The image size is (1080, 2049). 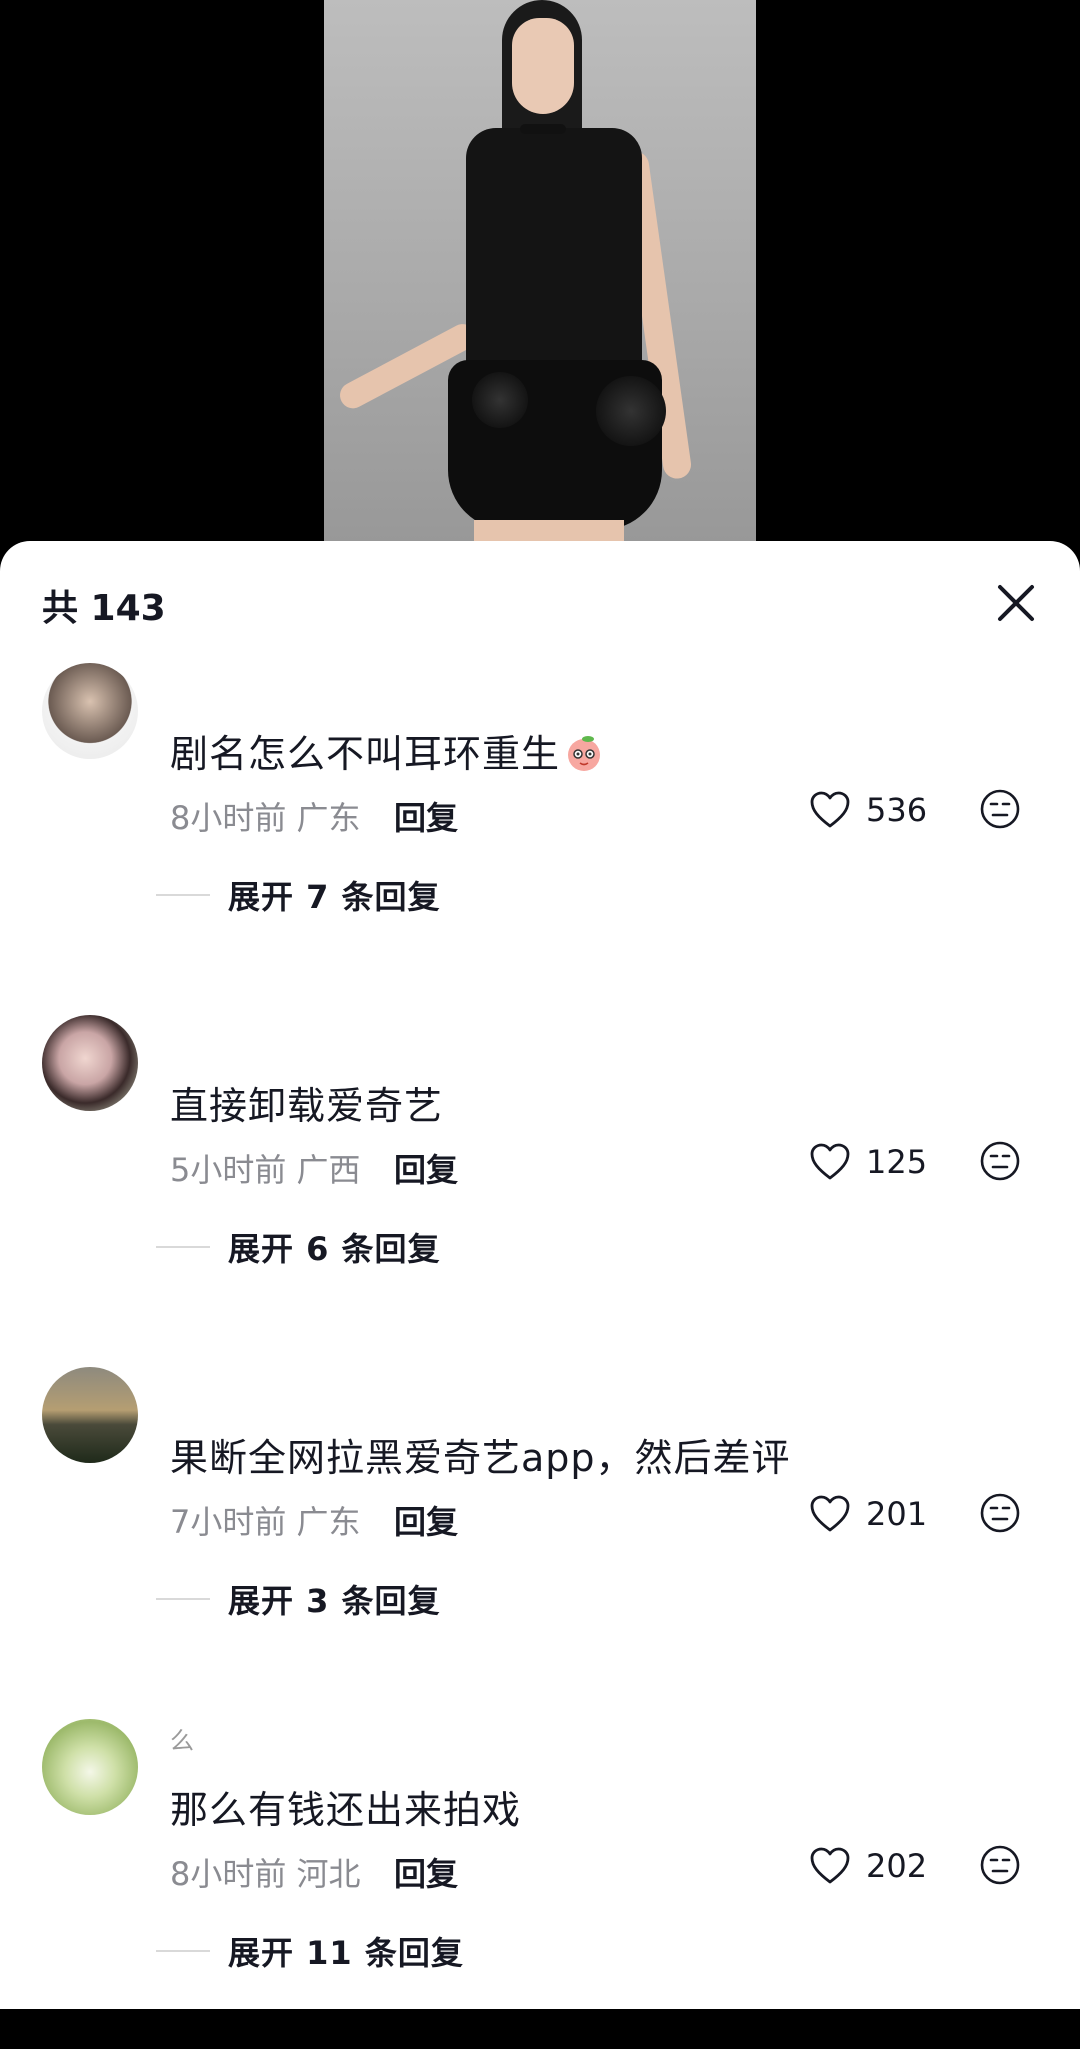 I want to click on comment-location: 河北, so click(x=328, y=1874).